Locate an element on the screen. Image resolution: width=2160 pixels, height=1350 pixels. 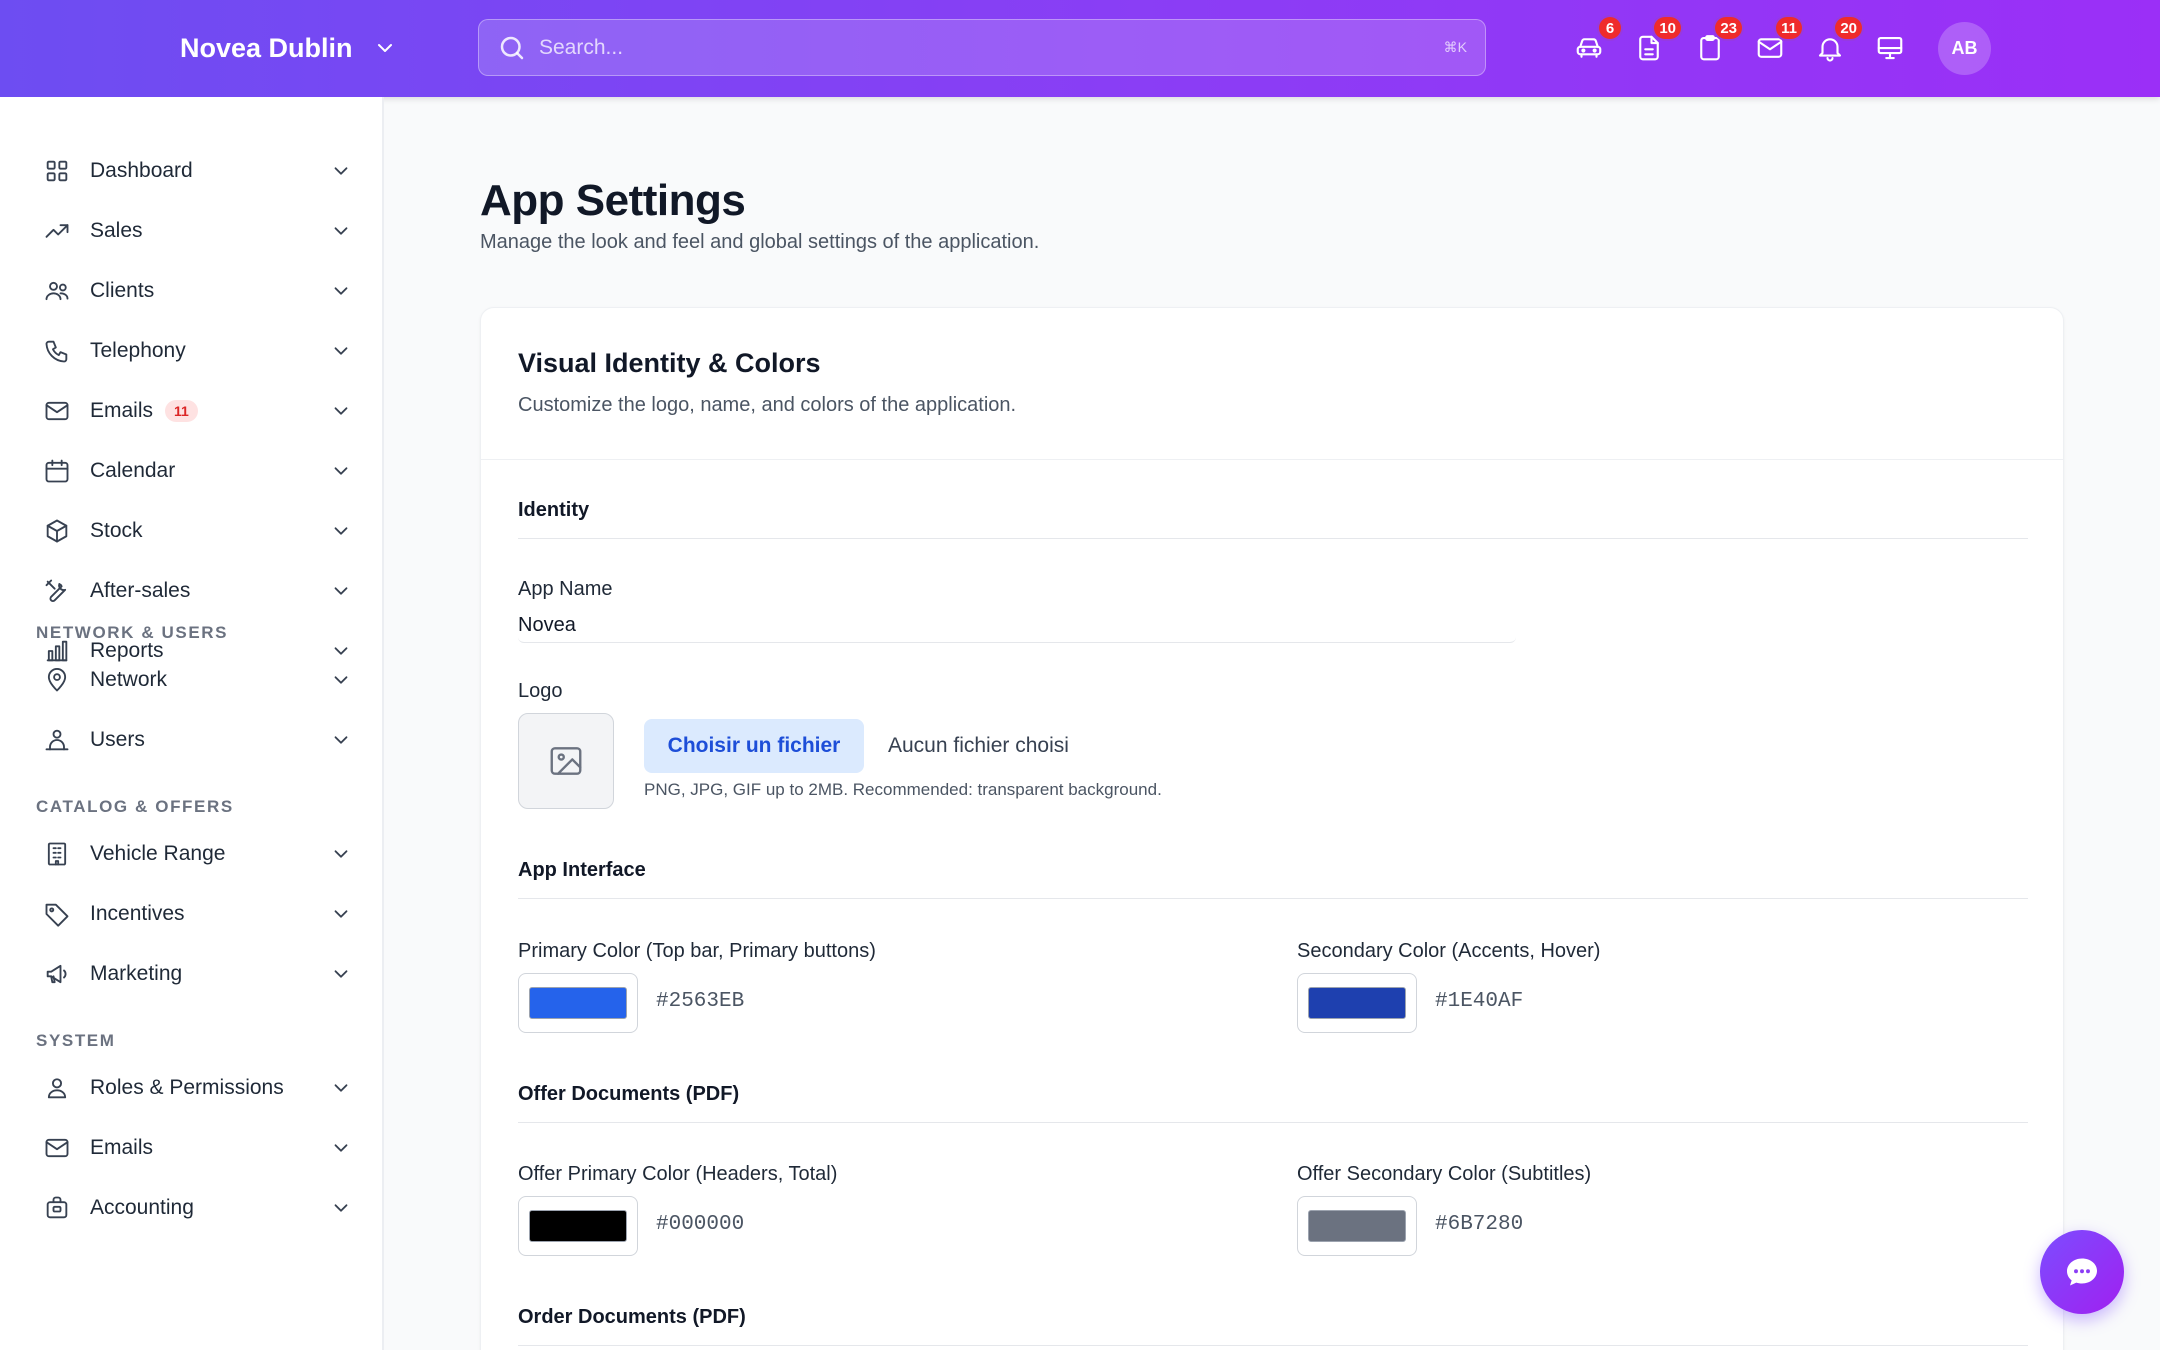
sidebar-item-label: Sales is located at coordinates (116, 230).